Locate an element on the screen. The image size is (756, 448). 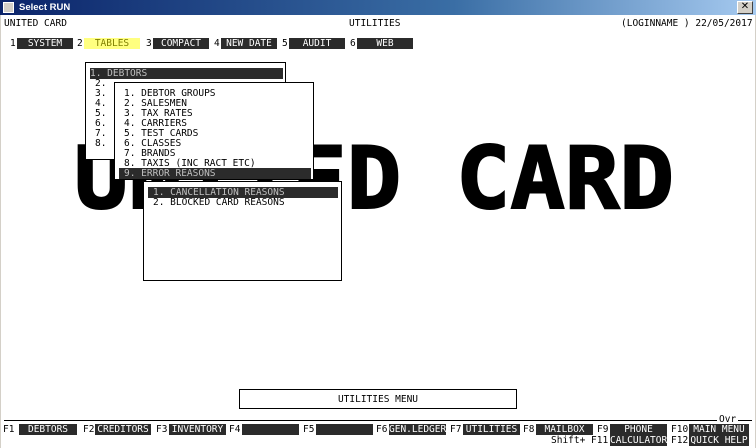
menu-num: 4 is located at coordinates (217, 43).